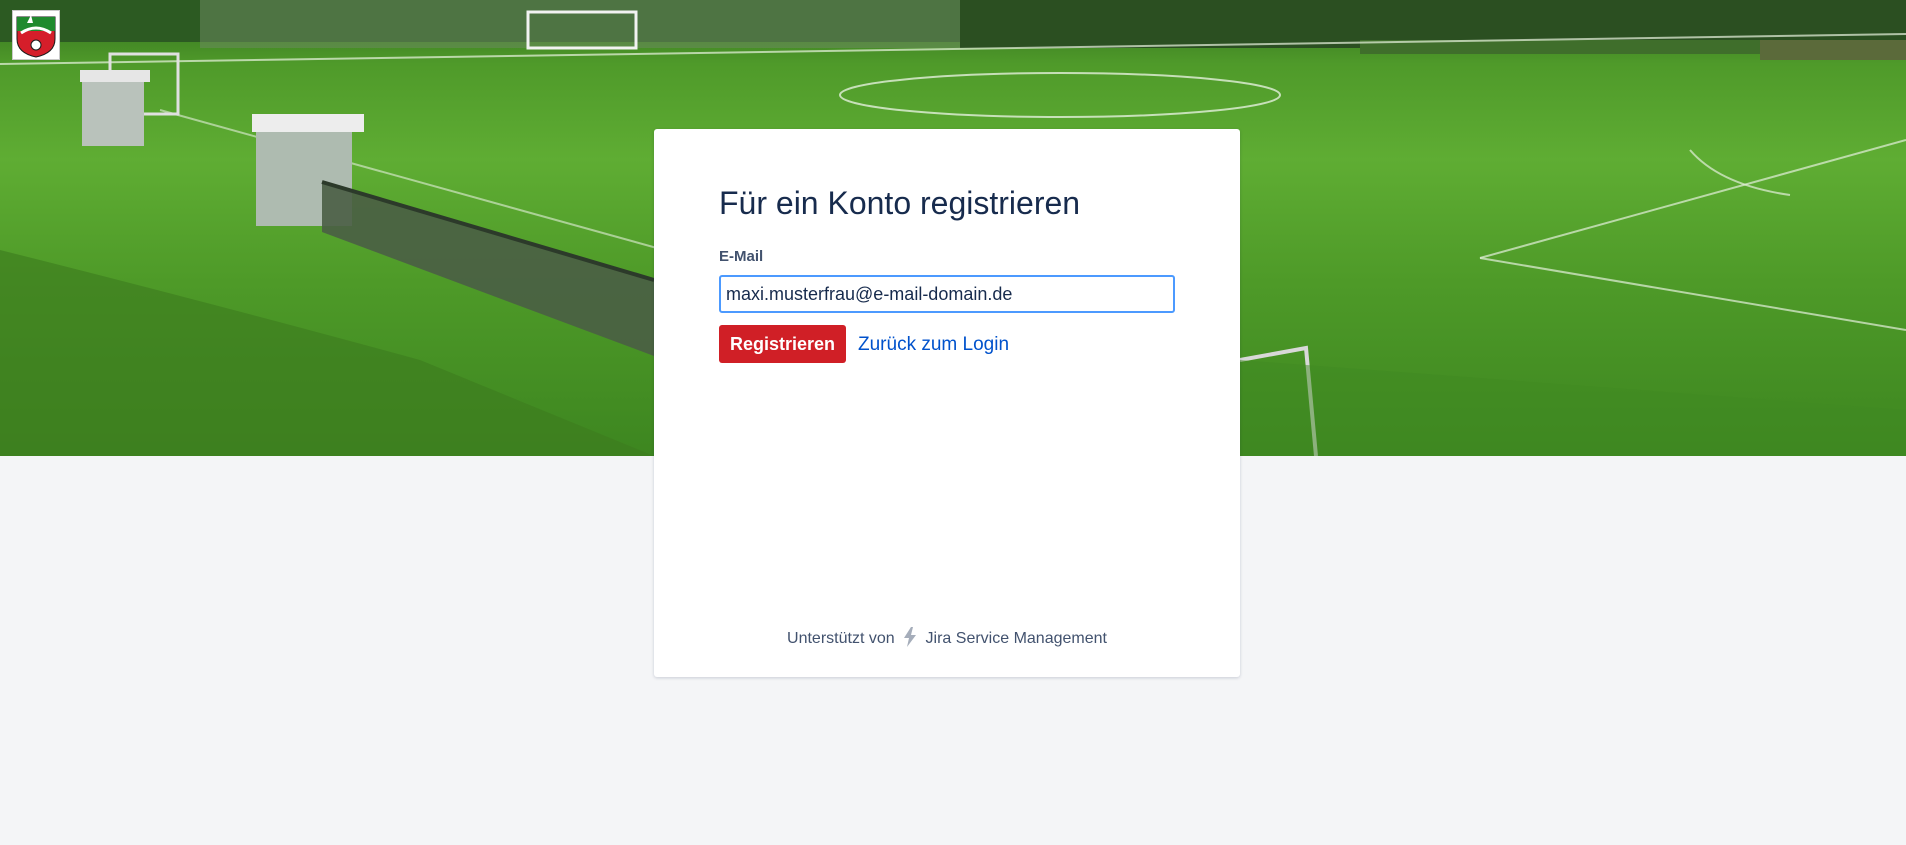 The image size is (1906, 845). Describe the element at coordinates (782, 344) in the screenshot. I see `register-button: Registrieren` at that location.